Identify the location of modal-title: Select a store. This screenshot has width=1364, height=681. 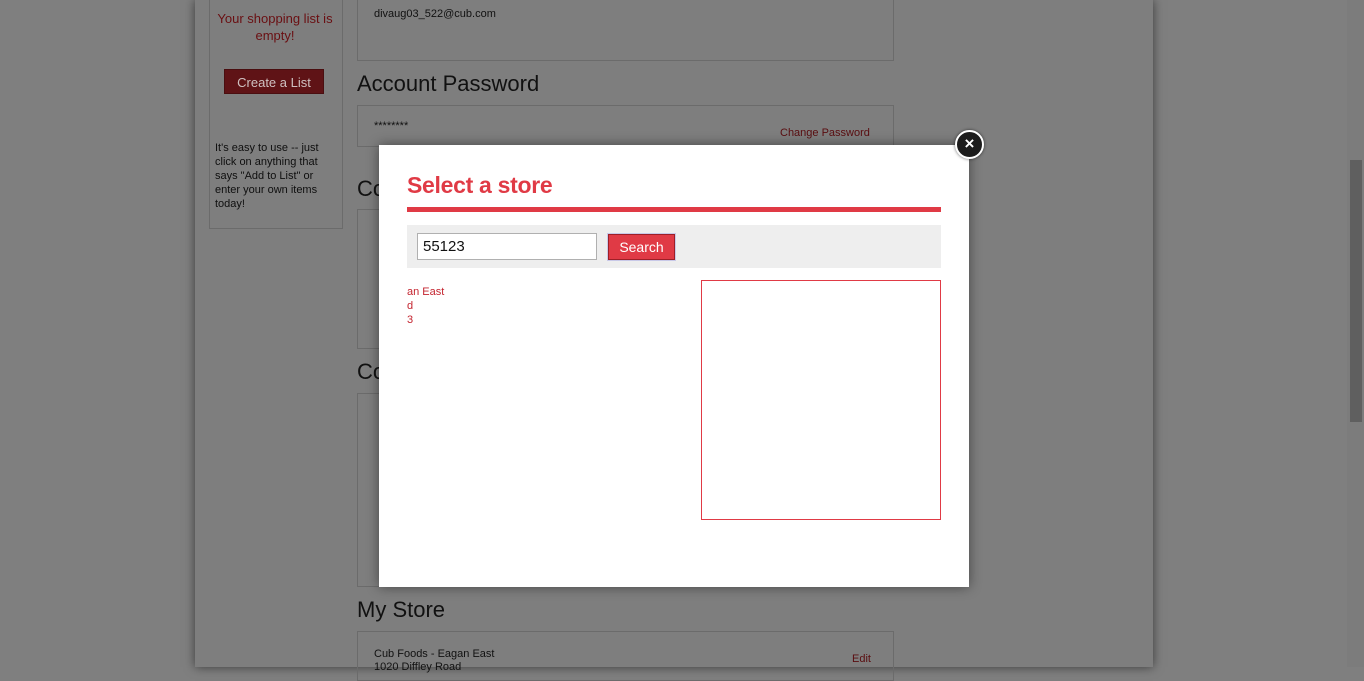
(480, 185).